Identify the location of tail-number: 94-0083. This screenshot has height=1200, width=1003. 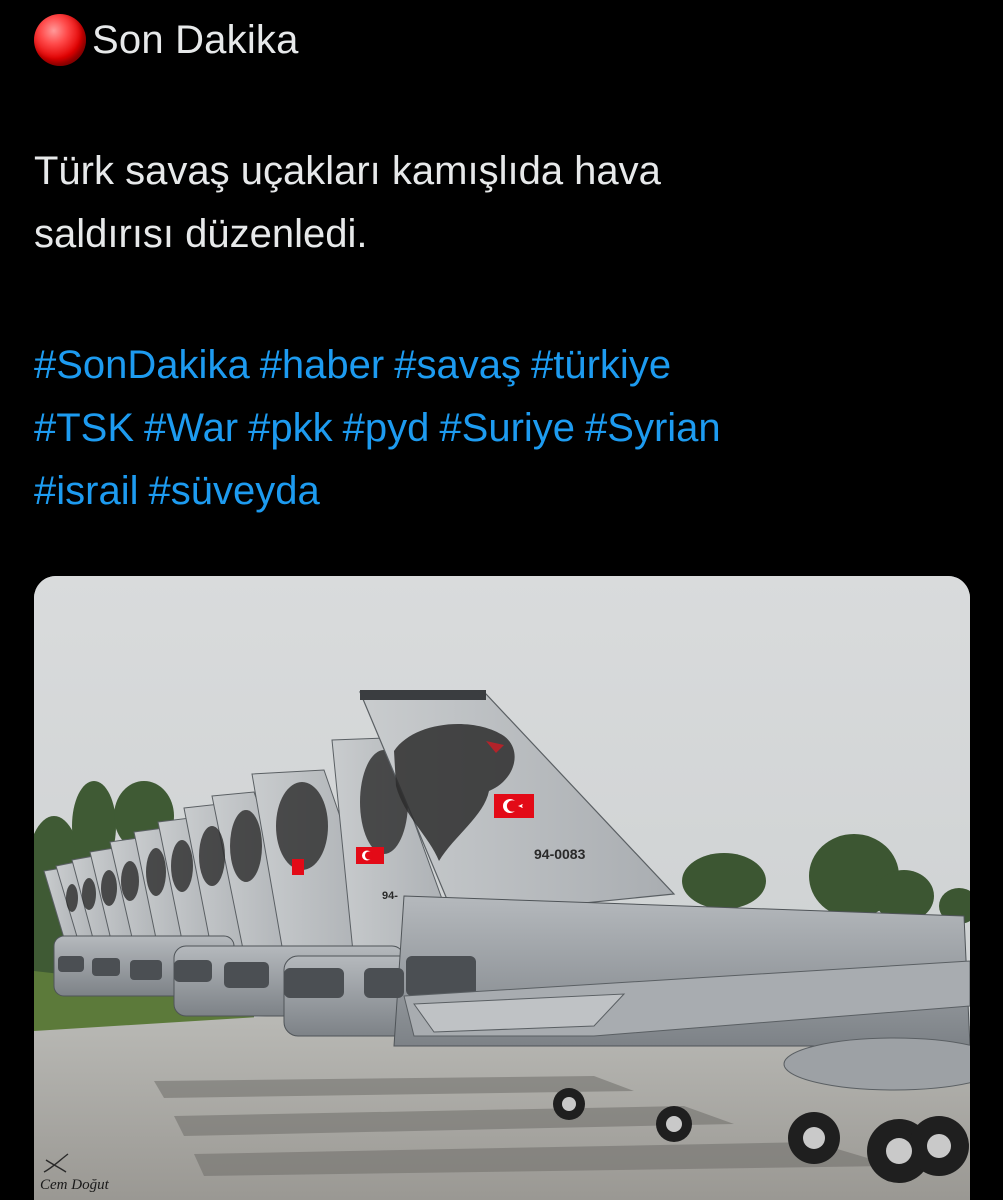
(560, 854).